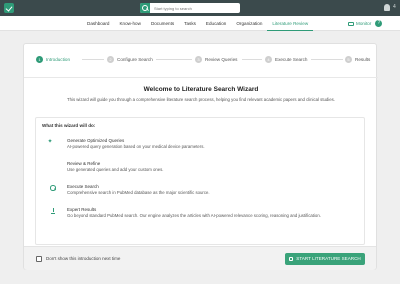 The width and height of the screenshot is (400, 284). Describe the element at coordinates (39, 59) in the screenshot. I see `step-number: 1` at that location.